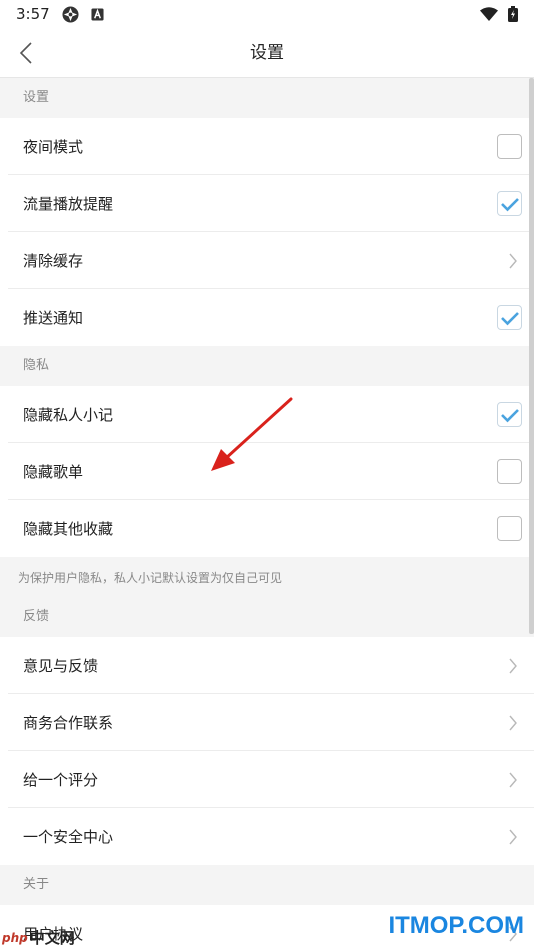  I want to click on wifi-icon, so click(489, 14).